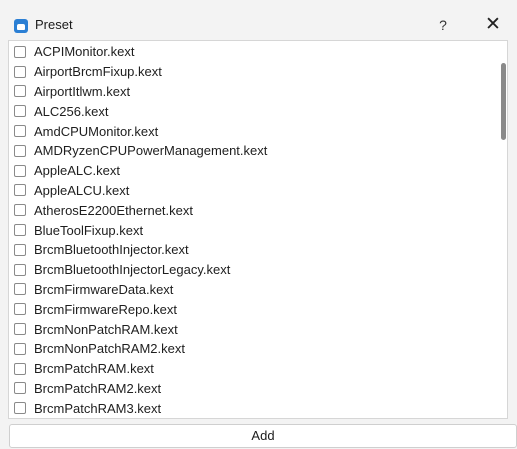 The height and width of the screenshot is (449, 517). What do you see at coordinates (98, 388) in the screenshot?
I see `list-item-label: BrcmPatchRAM2.kext` at bounding box center [98, 388].